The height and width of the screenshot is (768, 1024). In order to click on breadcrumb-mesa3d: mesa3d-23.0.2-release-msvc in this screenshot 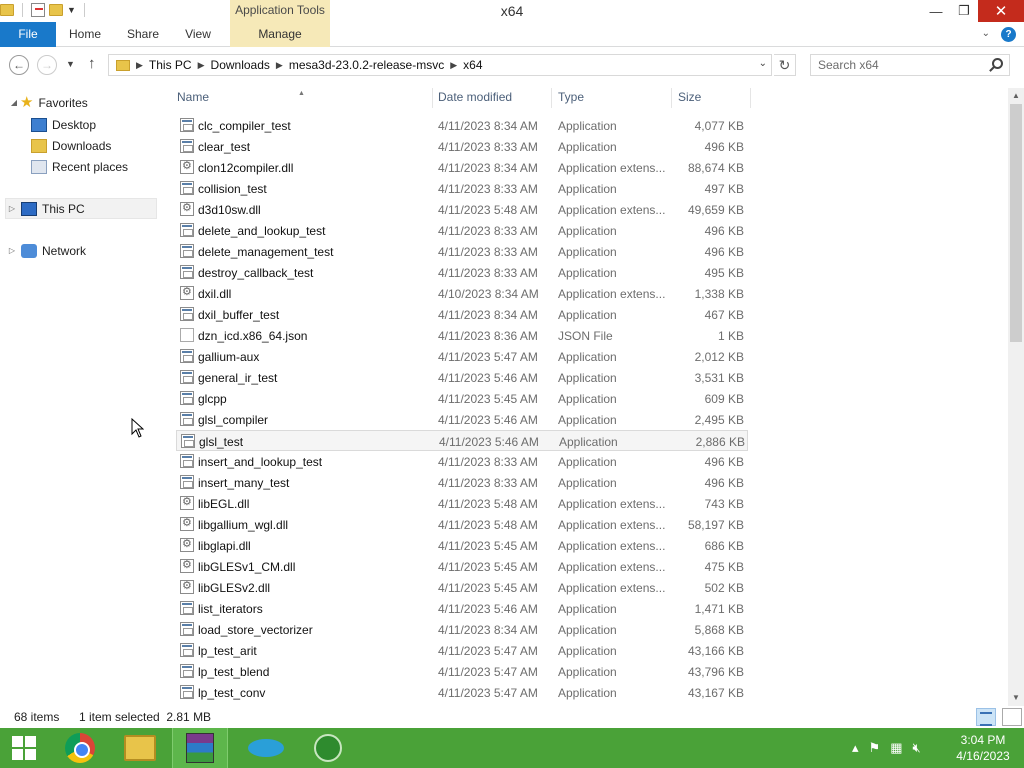, I will do `click(366, 65)`.